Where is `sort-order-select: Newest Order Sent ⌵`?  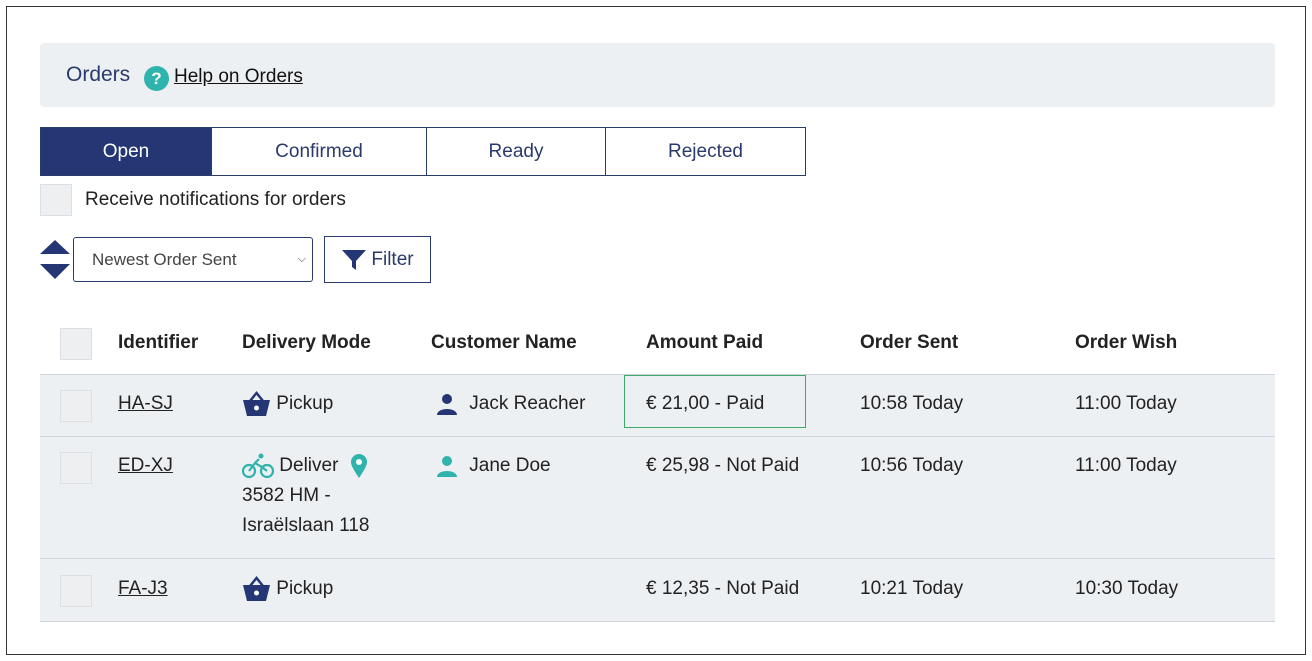 sort-order-select: Newest Order Sent ⌵ is located at coordinates (193, 259).